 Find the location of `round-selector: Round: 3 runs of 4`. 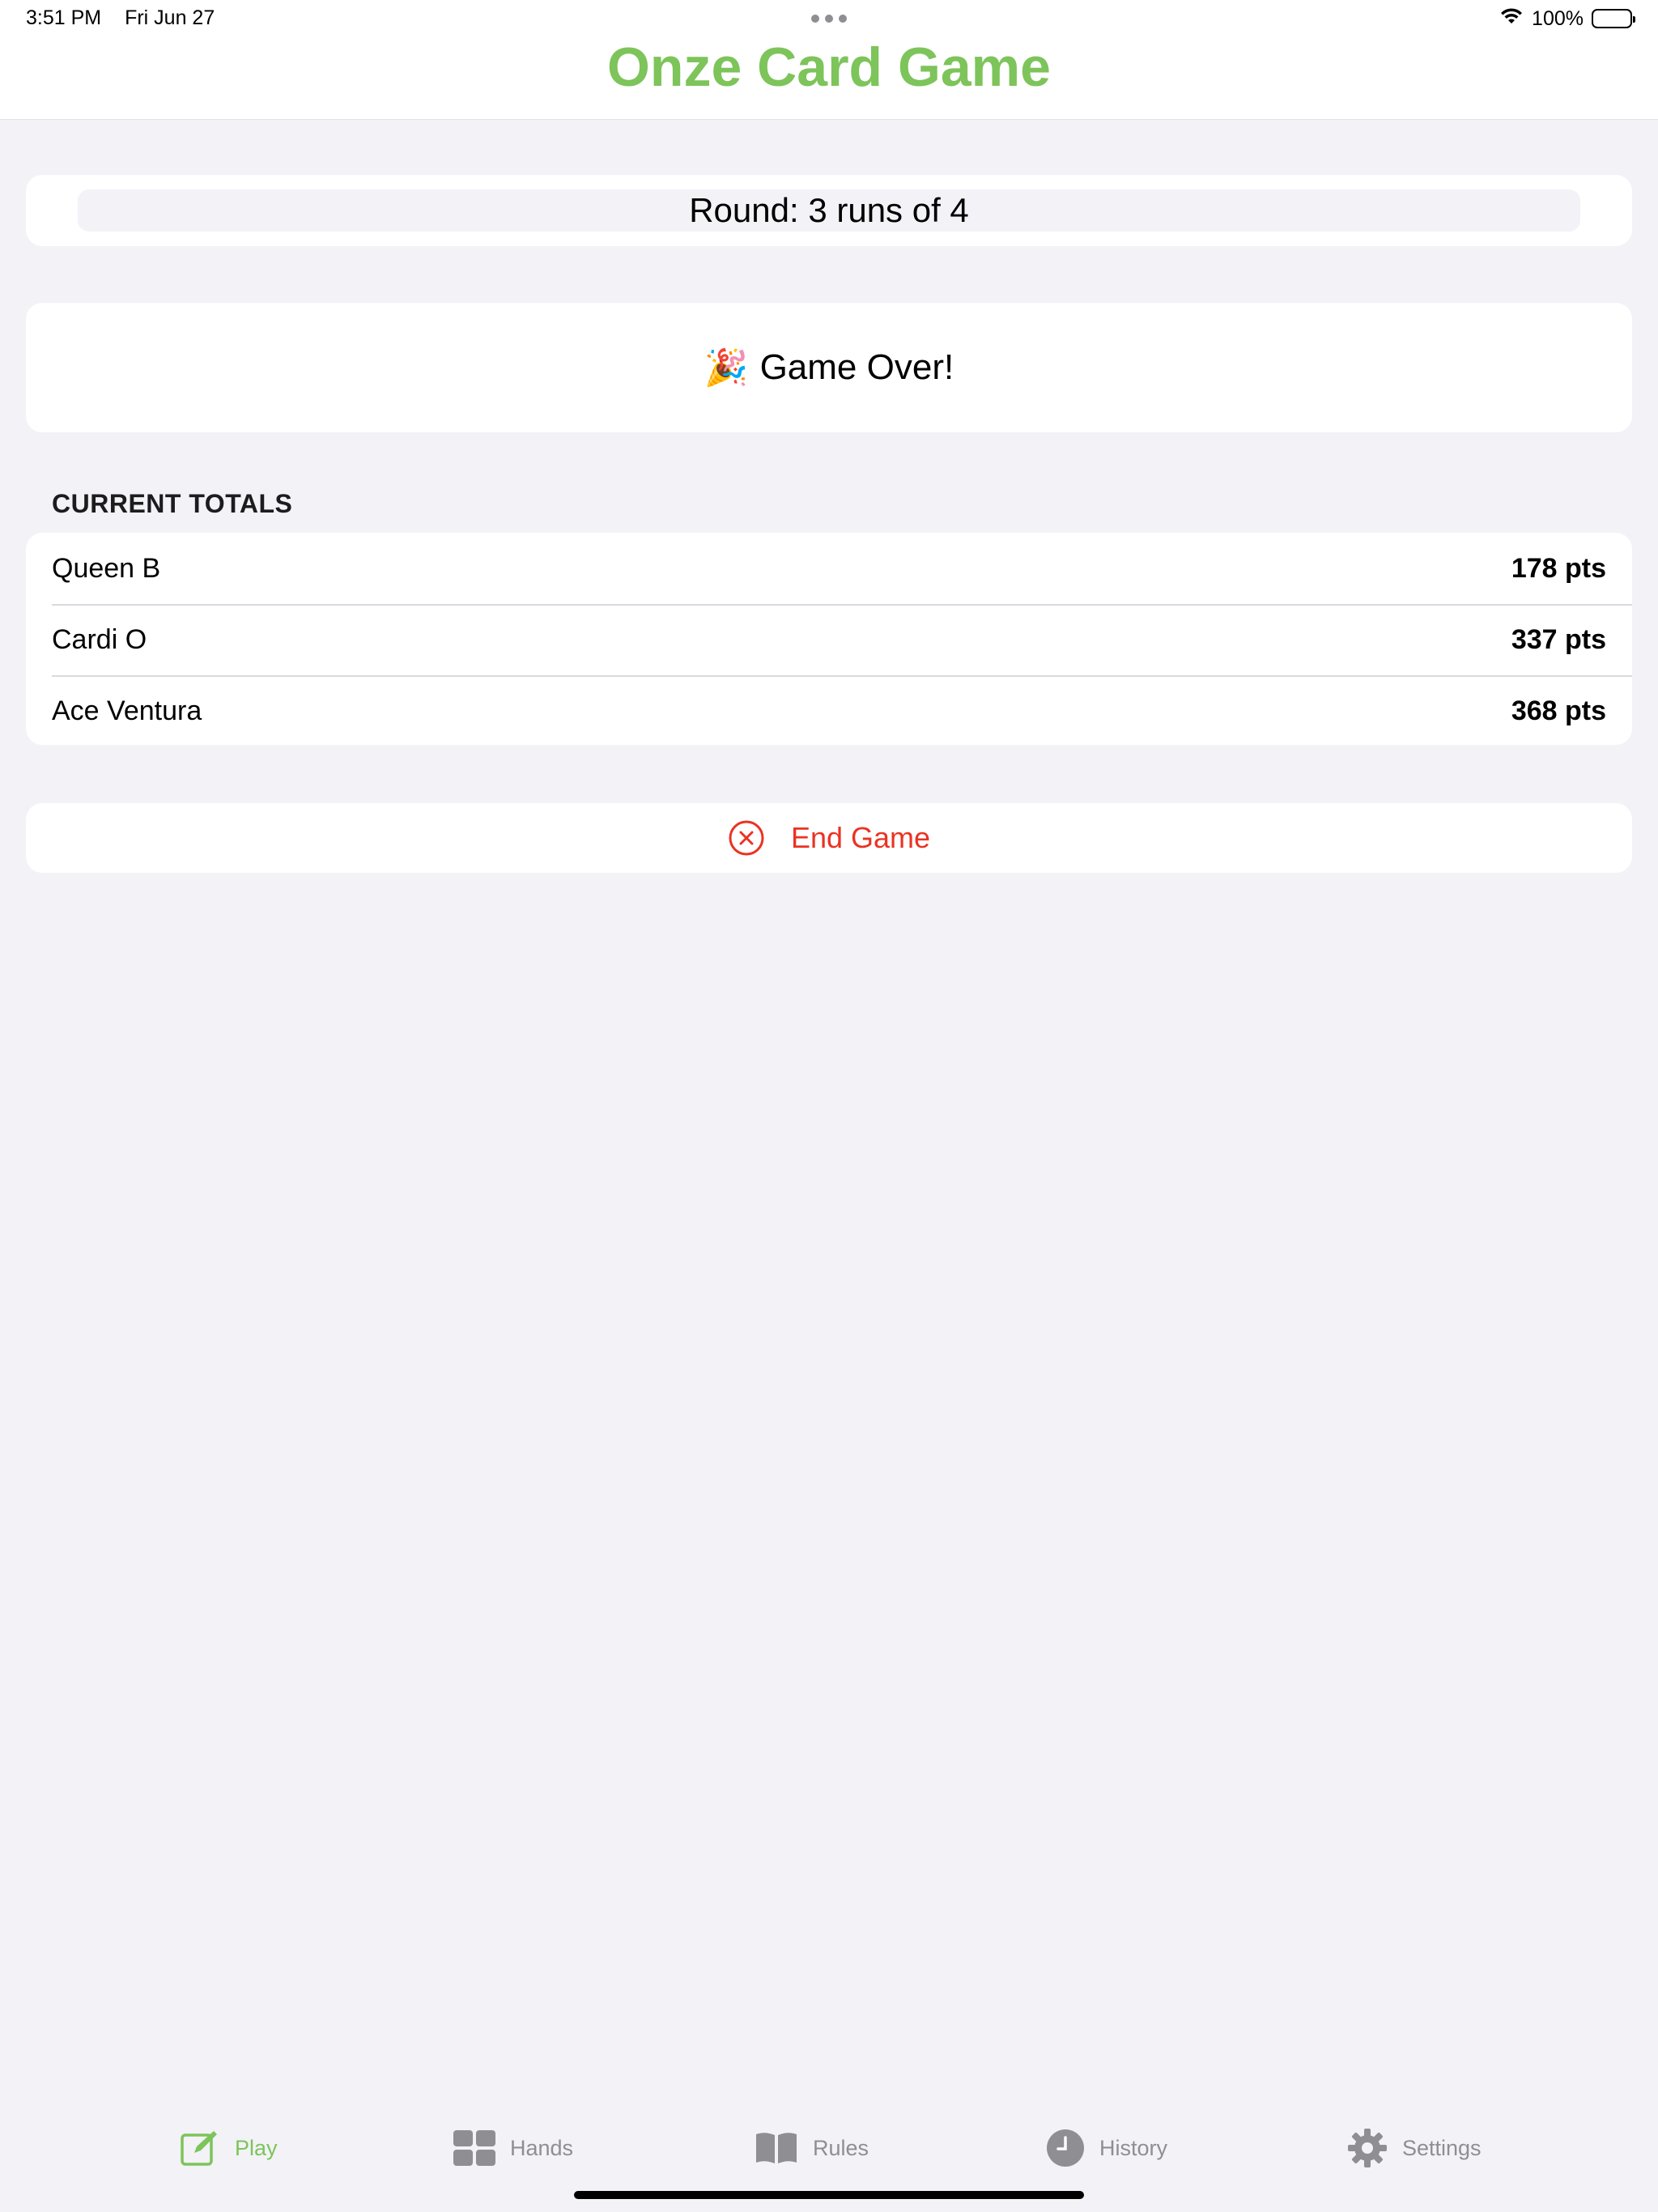

round-selector: Round: 3 runs of 4 is located at coordinates (829, 211).